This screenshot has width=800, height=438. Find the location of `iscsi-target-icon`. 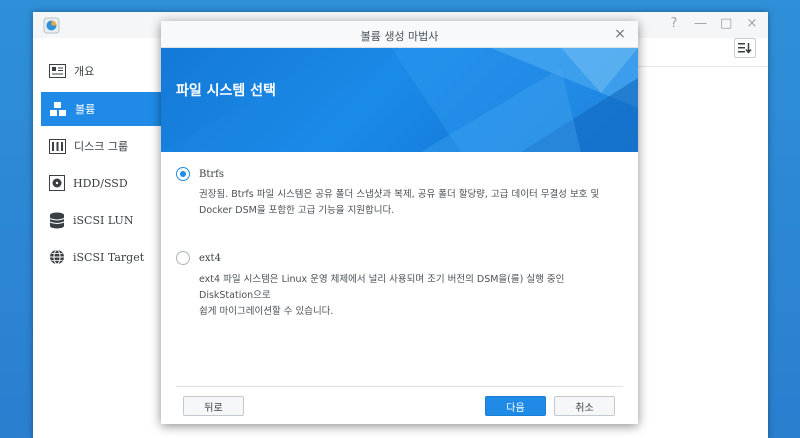

iscsi-target-icon is located at coordinates (57, 257).